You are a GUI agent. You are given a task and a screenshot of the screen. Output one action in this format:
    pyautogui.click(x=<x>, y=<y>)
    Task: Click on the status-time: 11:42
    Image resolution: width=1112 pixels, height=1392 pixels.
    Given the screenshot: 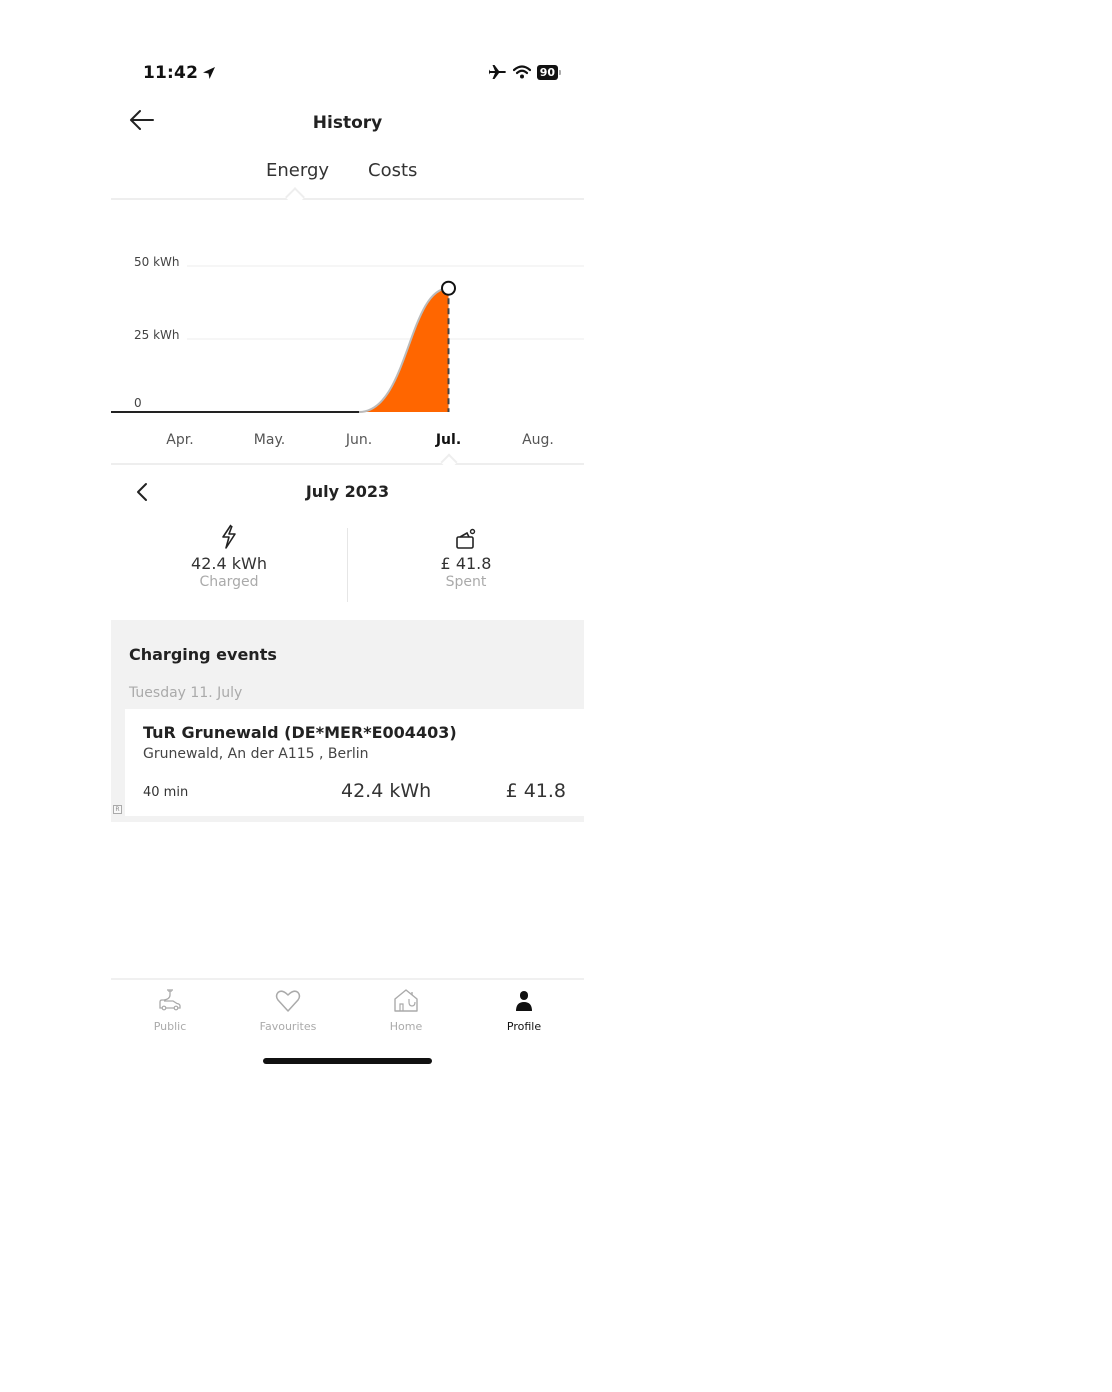 What is the action you would take?
    pyautogui.click(x=179, y=73)
    